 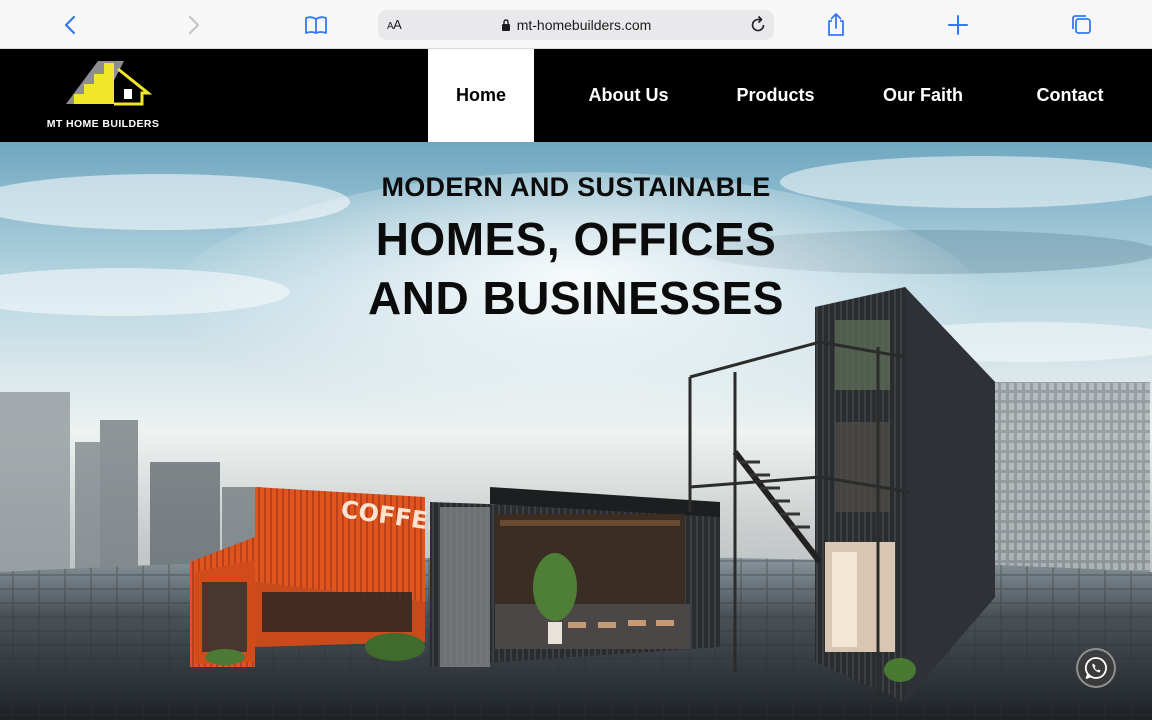 I want to click on whatsapp-icon, so click(x=1095, y=668).